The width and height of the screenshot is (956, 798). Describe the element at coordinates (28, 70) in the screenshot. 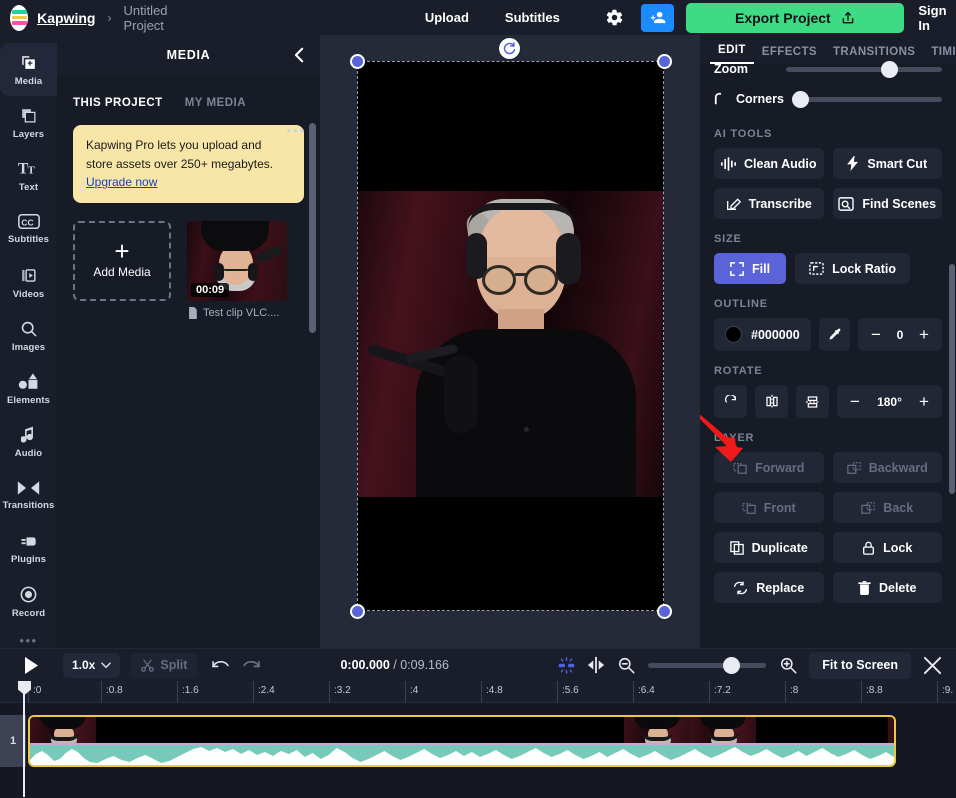

I see `sidebar-item-media: Media` at that location.